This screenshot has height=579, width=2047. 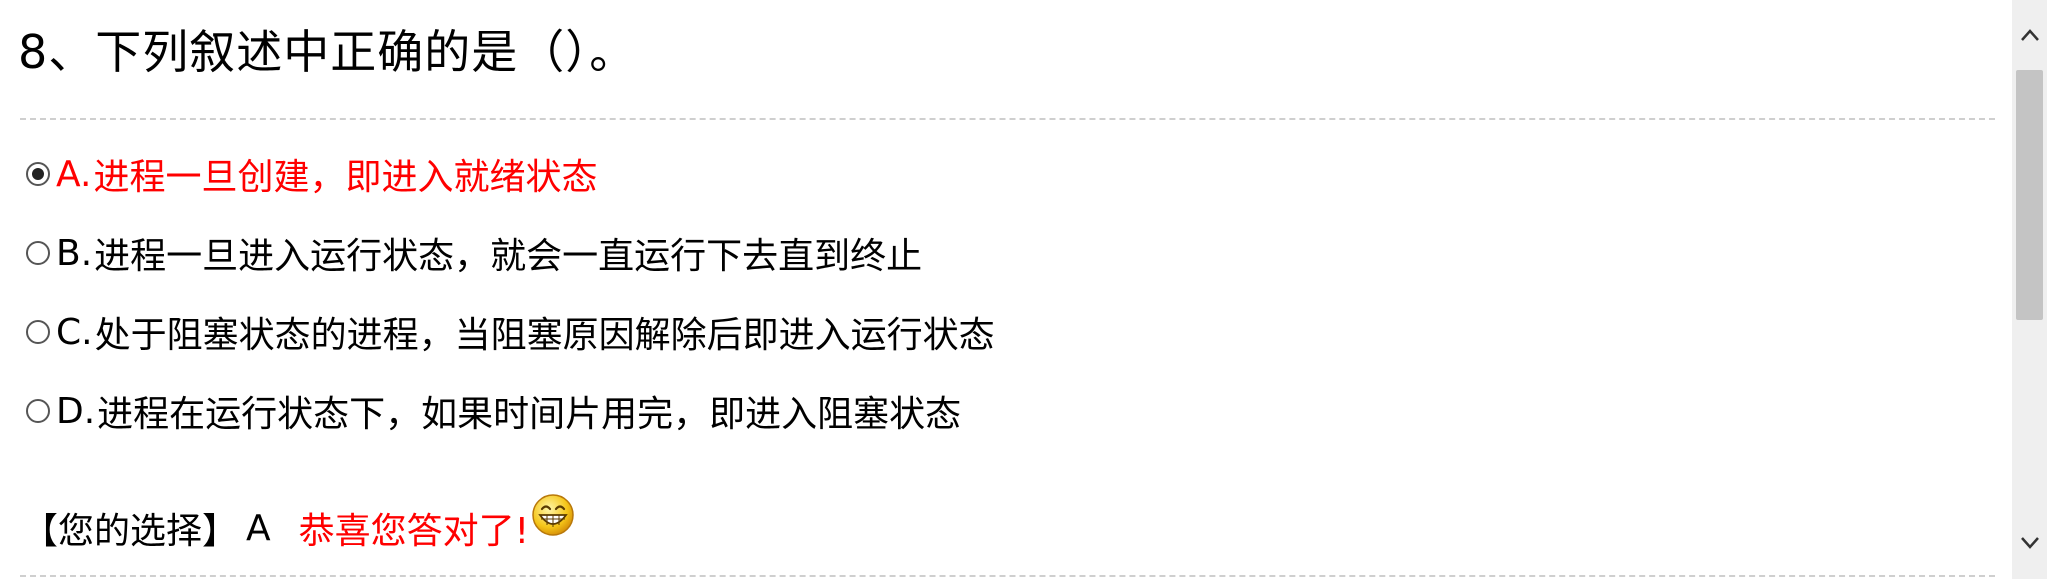 I want to click on scrollbar-thumb, so click(x=2029, y=195).